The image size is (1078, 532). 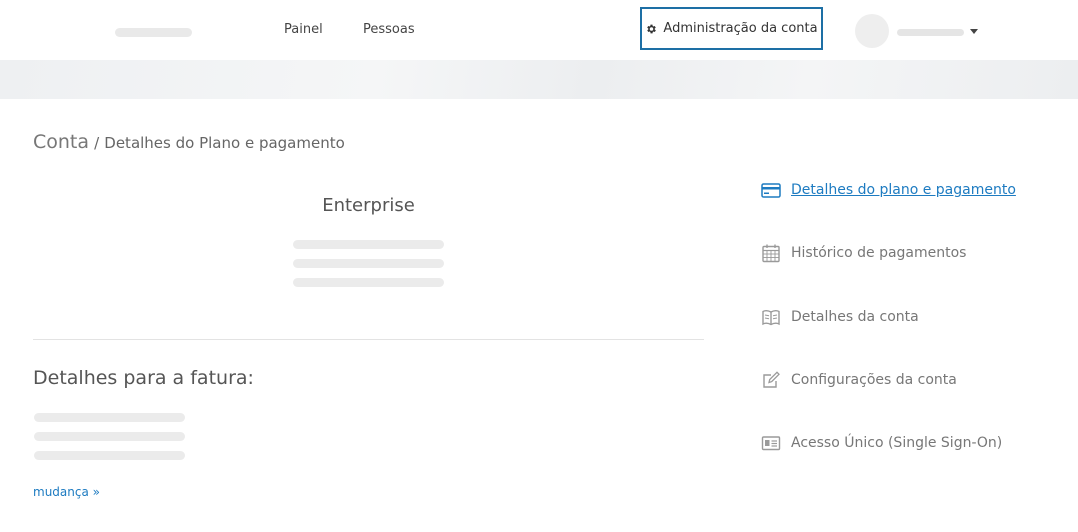 What do you see at coordinates (771, 190) in the screenshot?
I see `credit-card-icon` at bounding box center [771, 190].